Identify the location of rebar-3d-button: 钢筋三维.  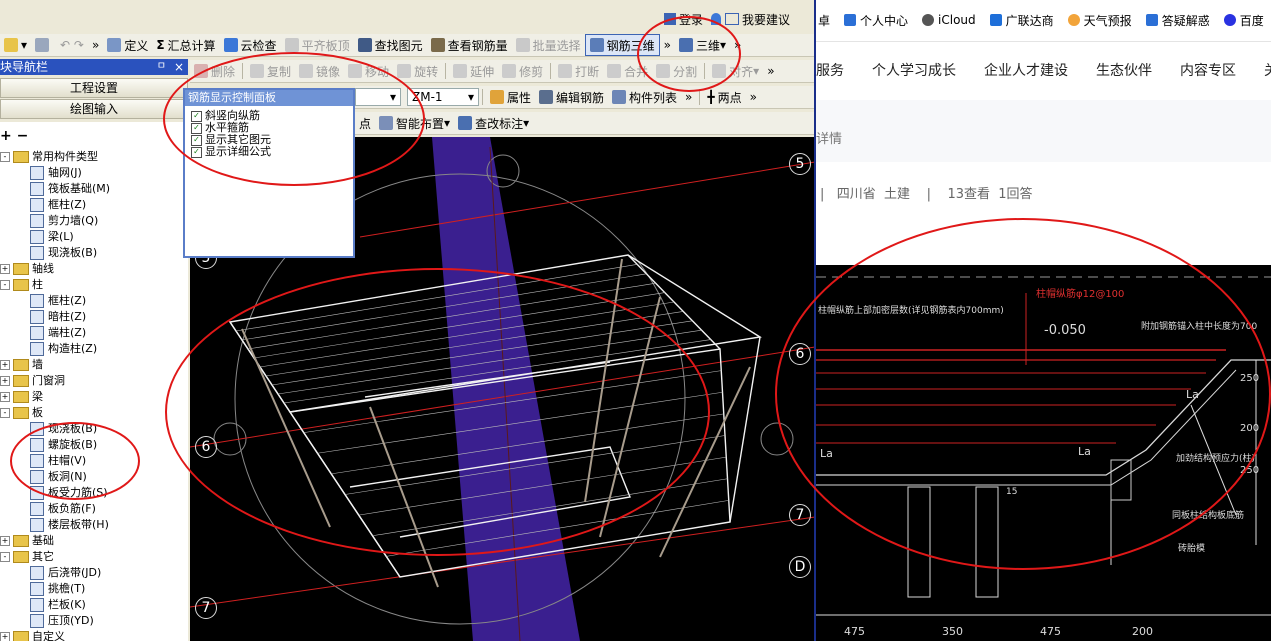
(622, 45).